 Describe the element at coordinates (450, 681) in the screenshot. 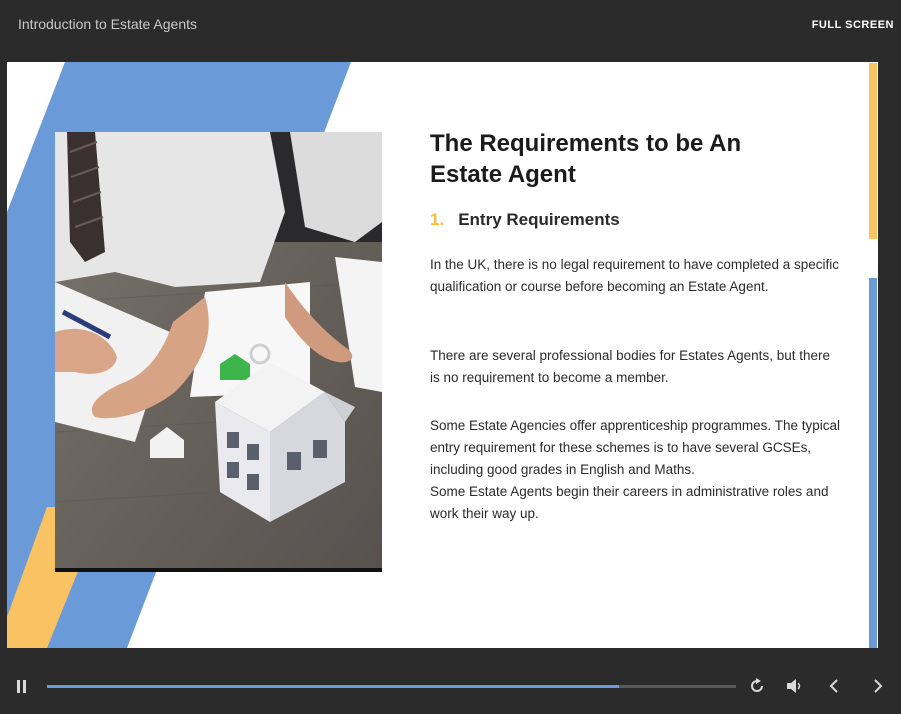

I see `player-controls` at that location.